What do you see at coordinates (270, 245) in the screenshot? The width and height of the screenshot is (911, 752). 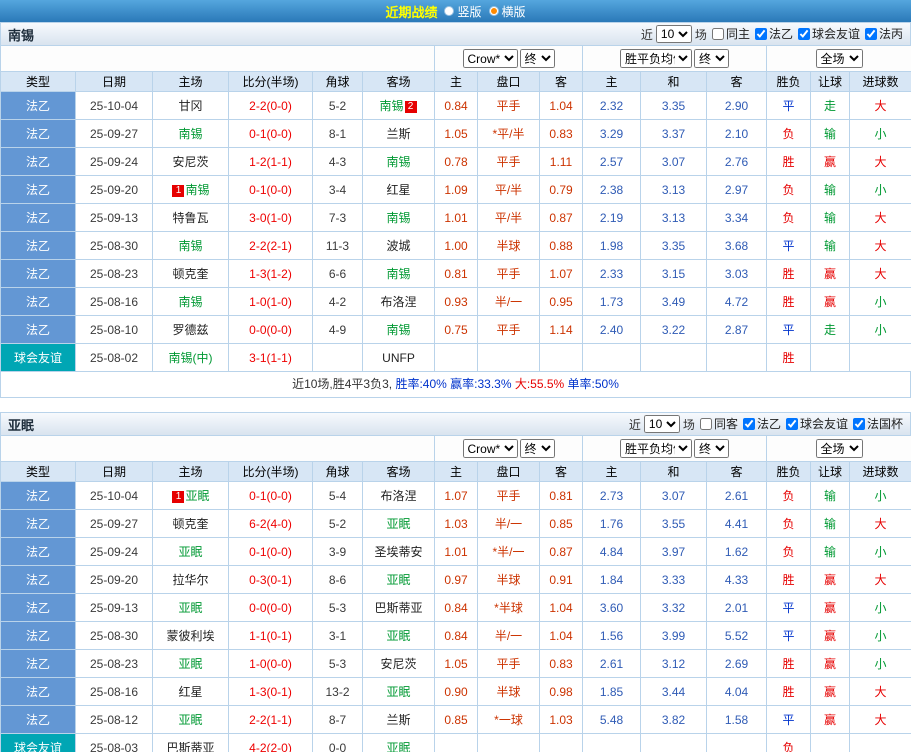 I see `score-cell: 2-2(2-1)` at bounding box center [270, 245].